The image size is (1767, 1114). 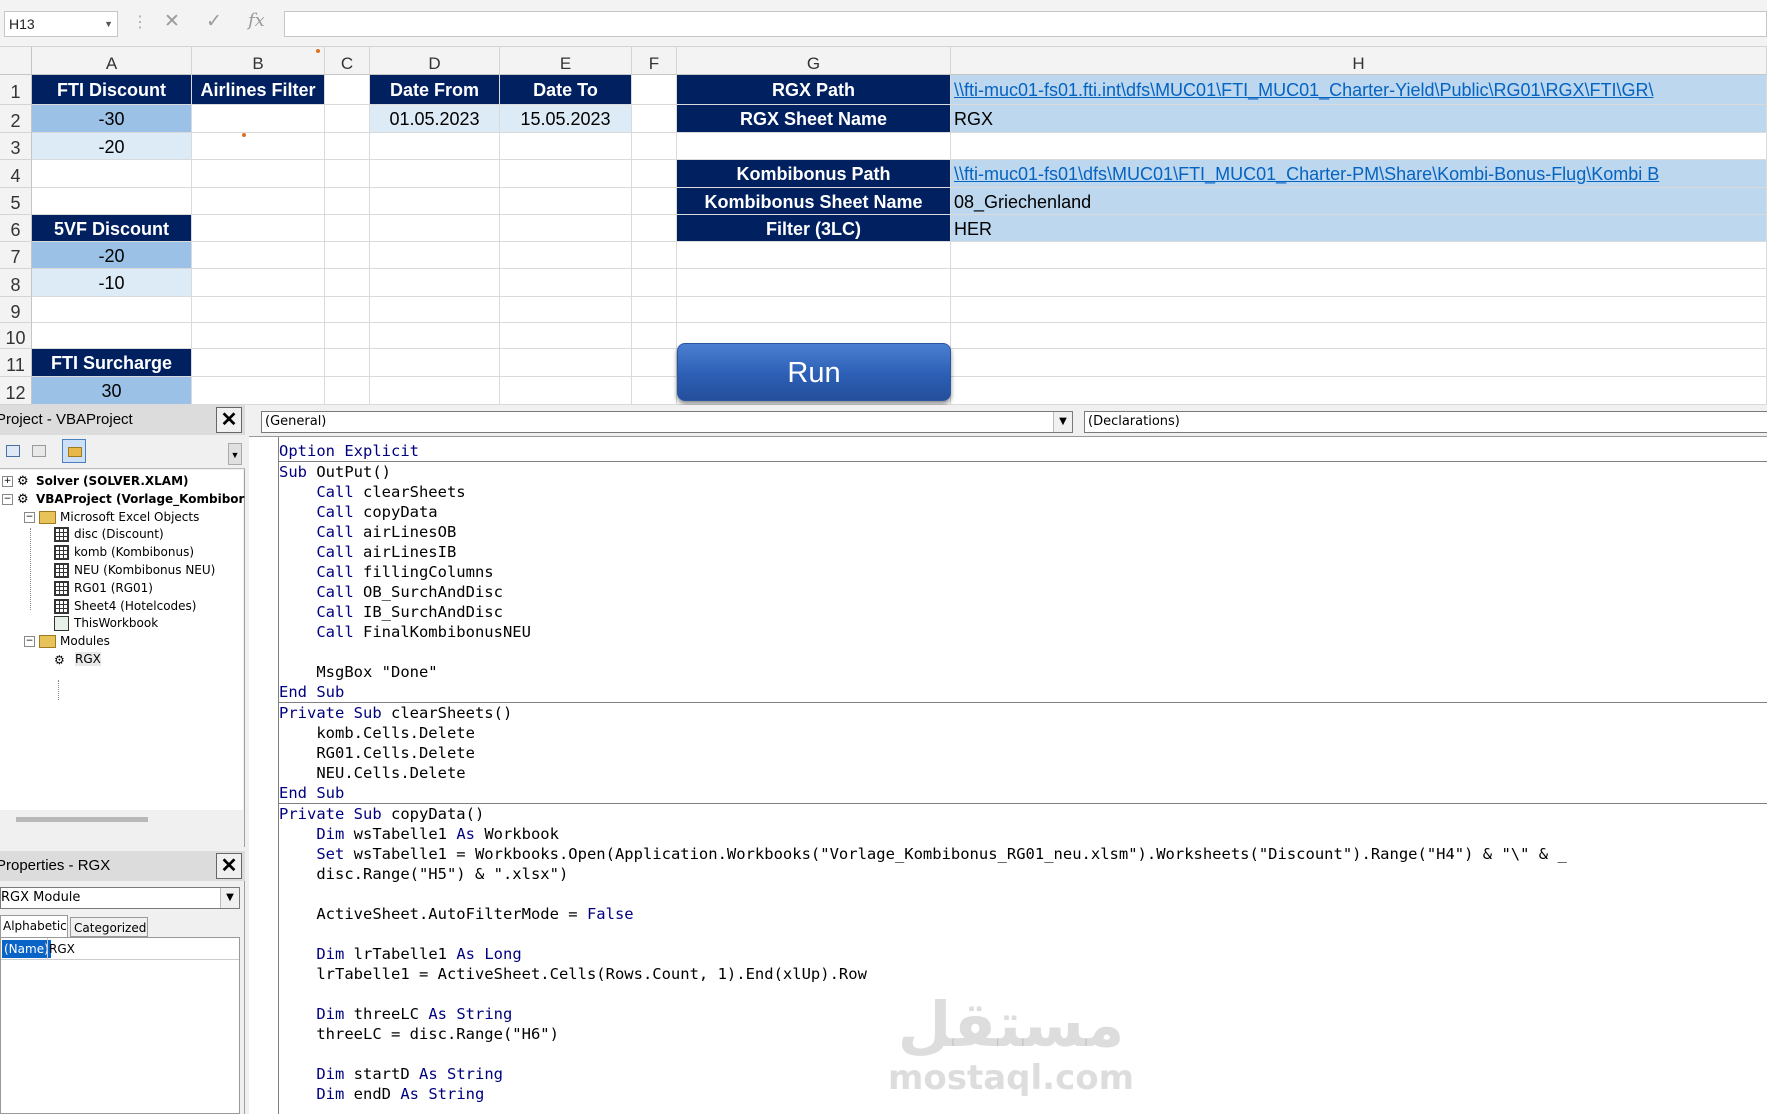 I want to click on code-line: RG01.Cells.Delete, so click(x=1023, y=753).